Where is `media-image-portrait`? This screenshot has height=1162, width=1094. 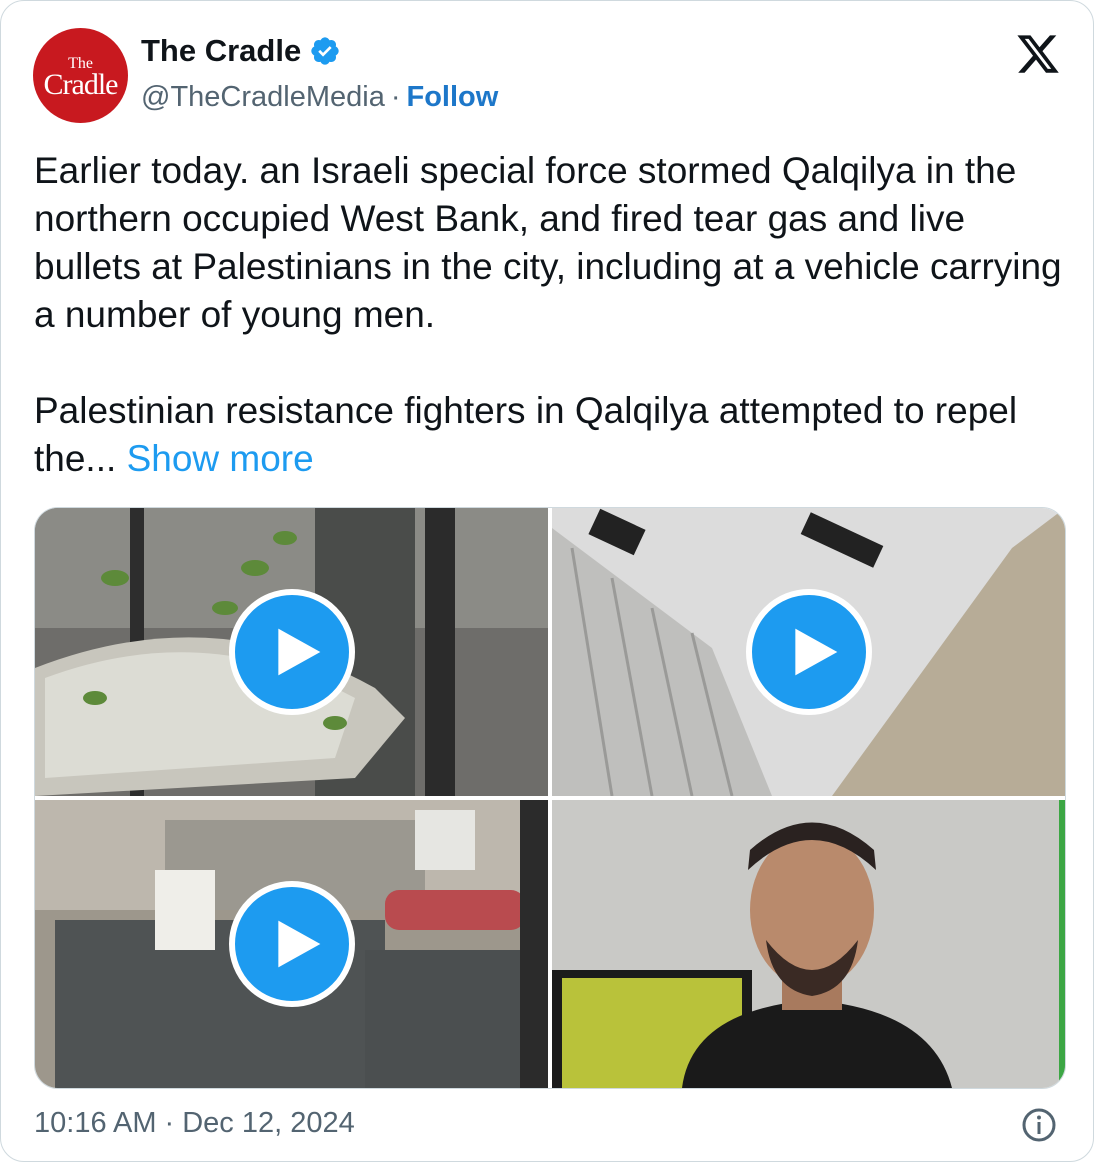
media-image-portrait is located at coordinates (808, 944).